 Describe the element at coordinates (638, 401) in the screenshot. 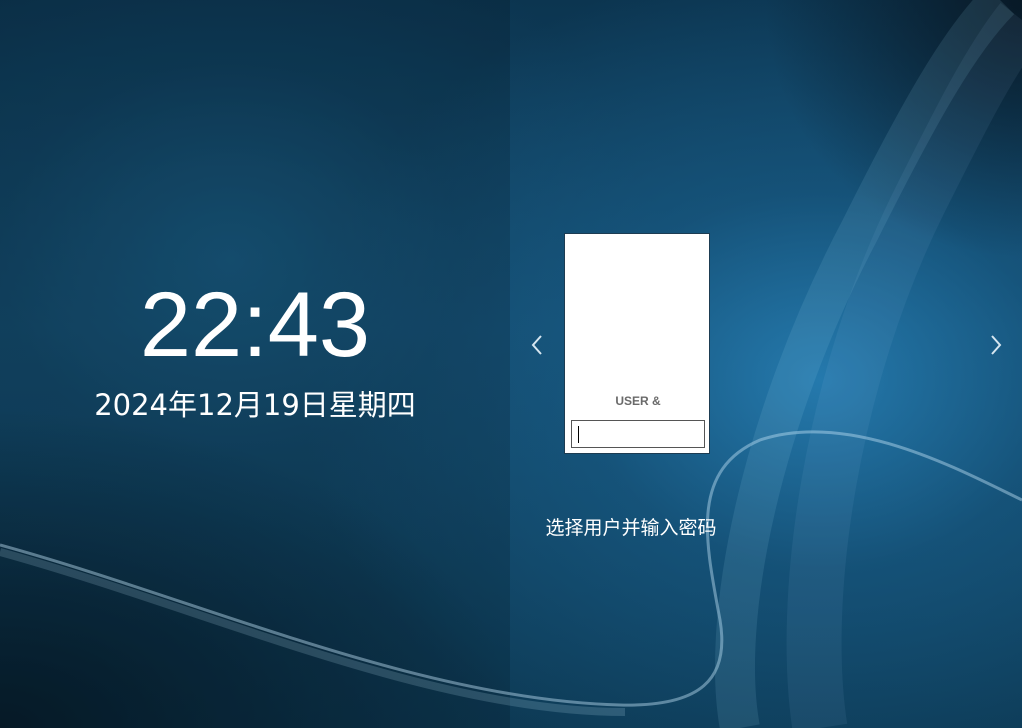

I see `user-name-label: USER &` at that location.